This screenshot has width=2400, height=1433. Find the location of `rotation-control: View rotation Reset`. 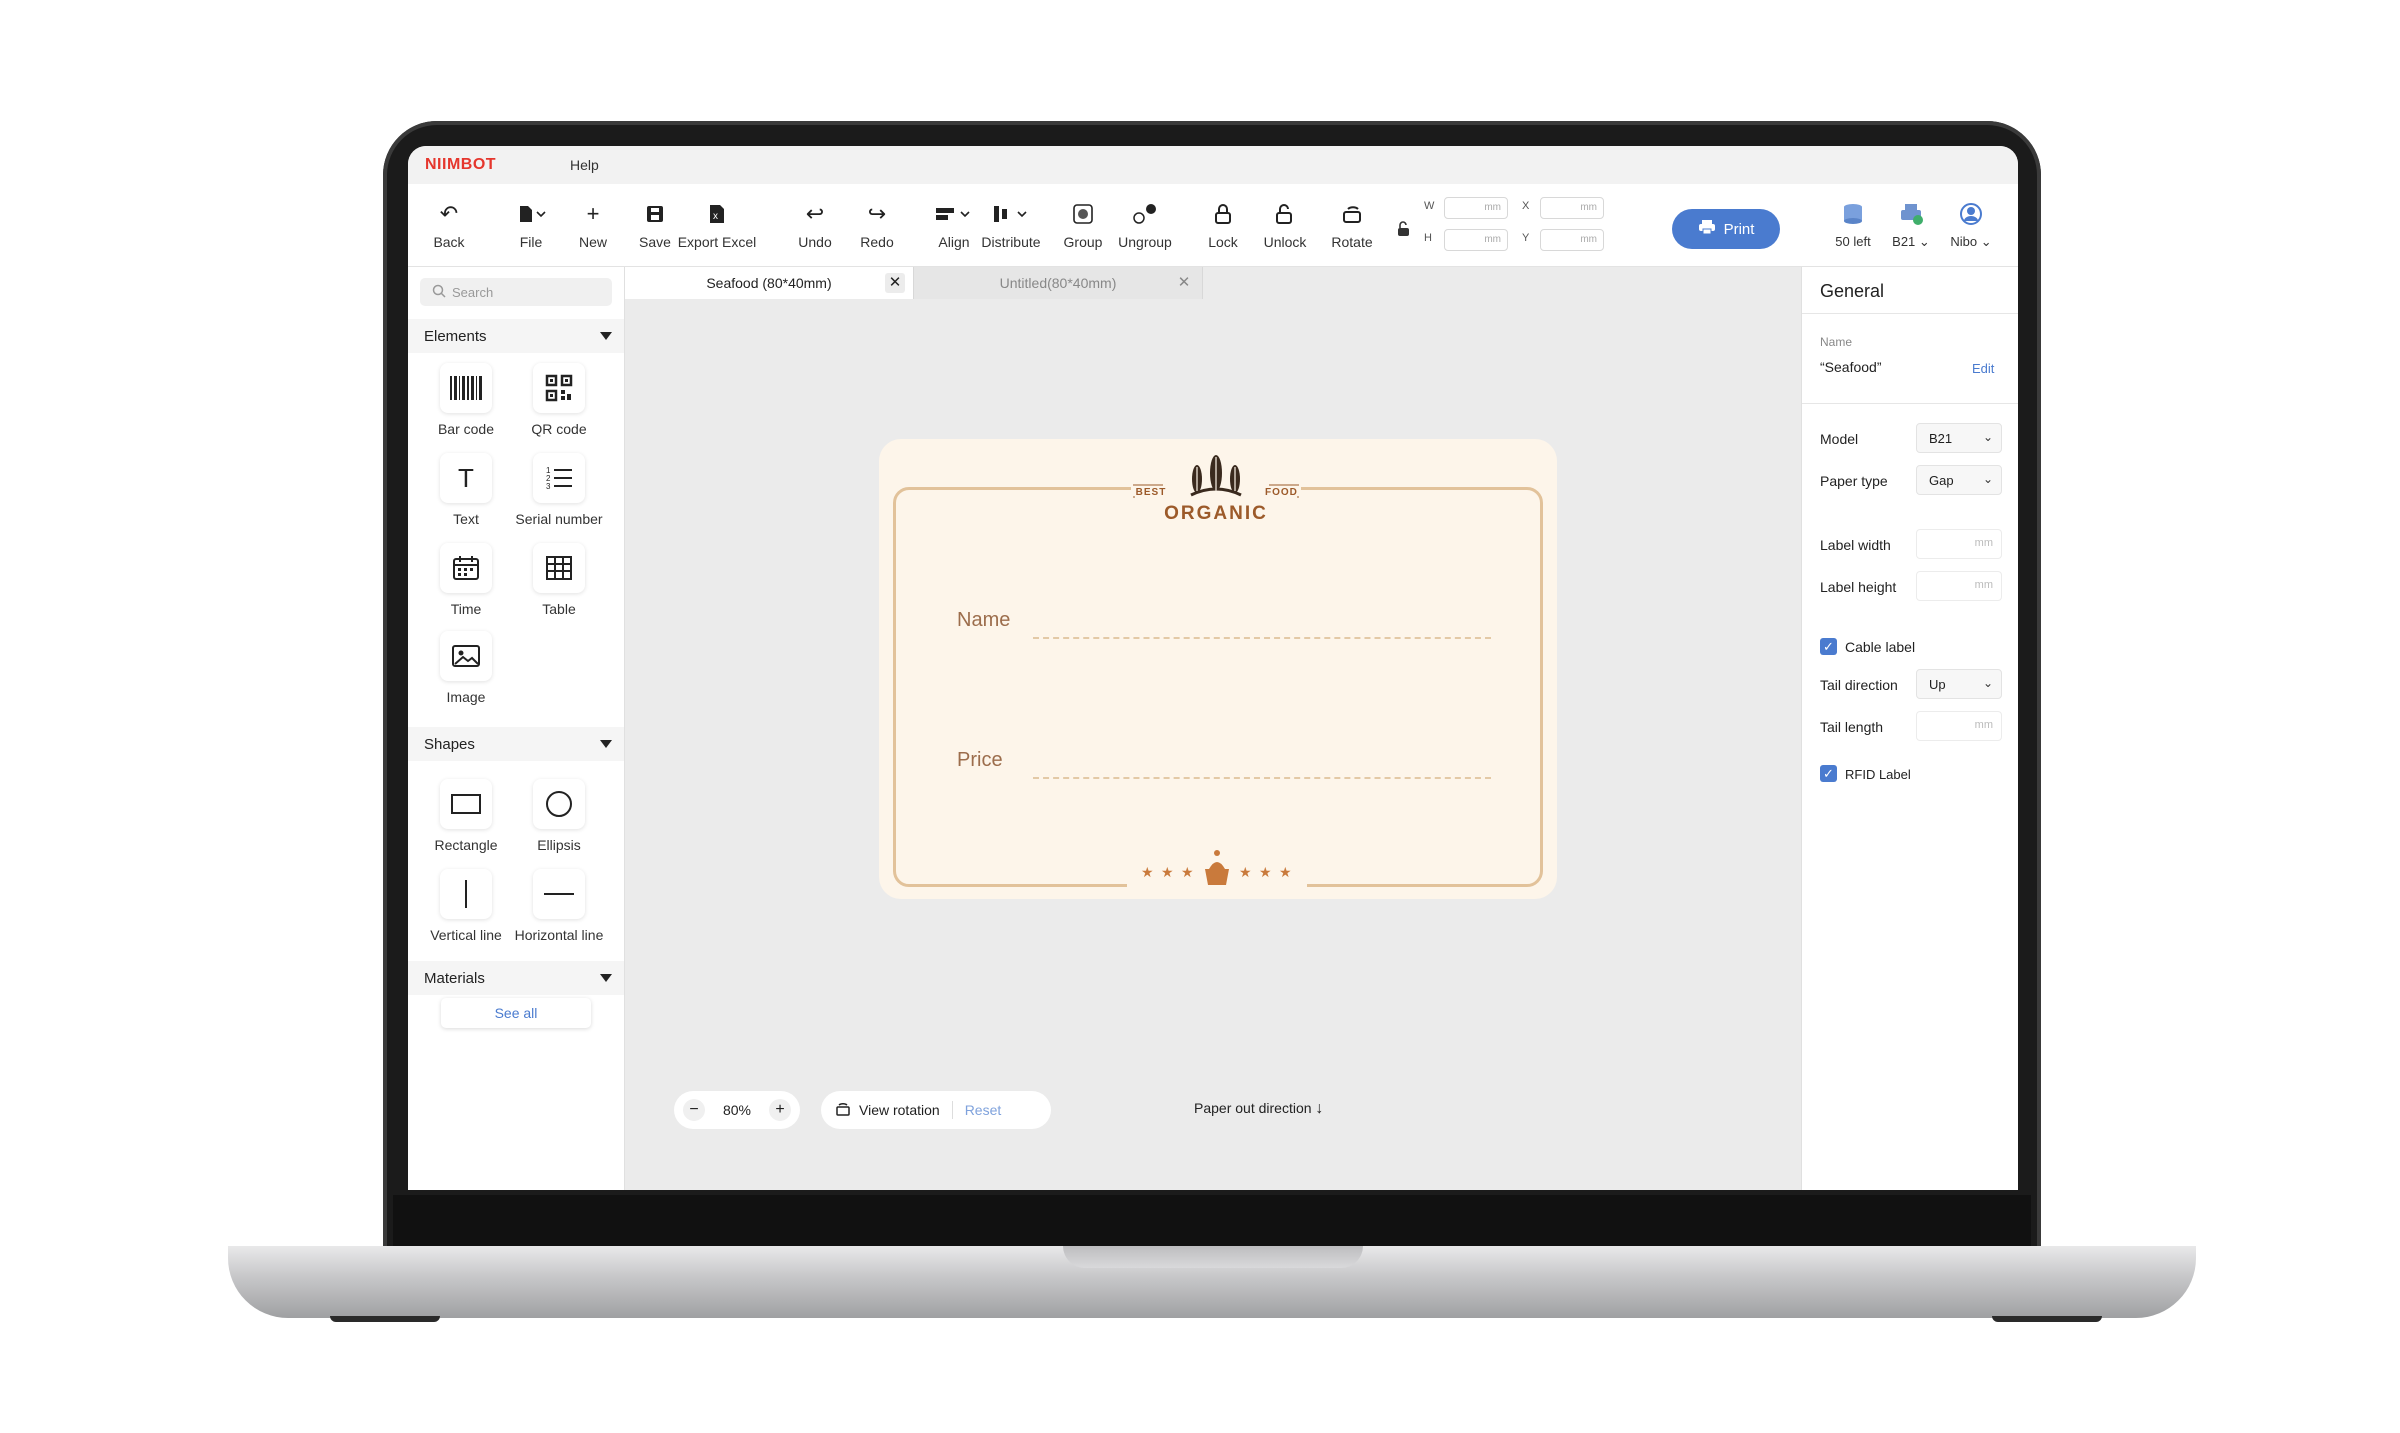

rotation-control: View rotation Reset is located at coordinates (936, 1110).